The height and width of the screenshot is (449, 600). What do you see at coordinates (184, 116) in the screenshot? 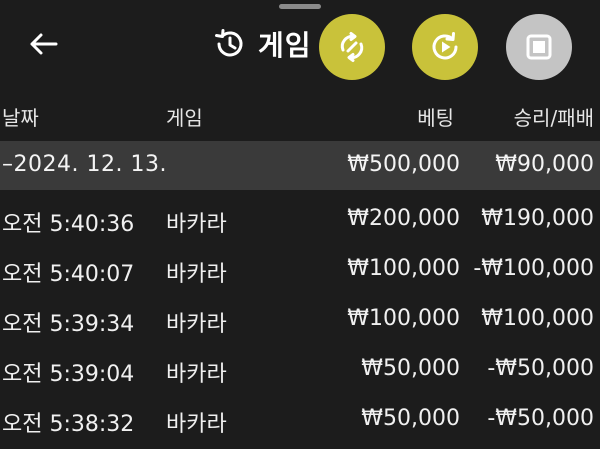
I see `column-game: 게임` at bounding box center [184, 116].